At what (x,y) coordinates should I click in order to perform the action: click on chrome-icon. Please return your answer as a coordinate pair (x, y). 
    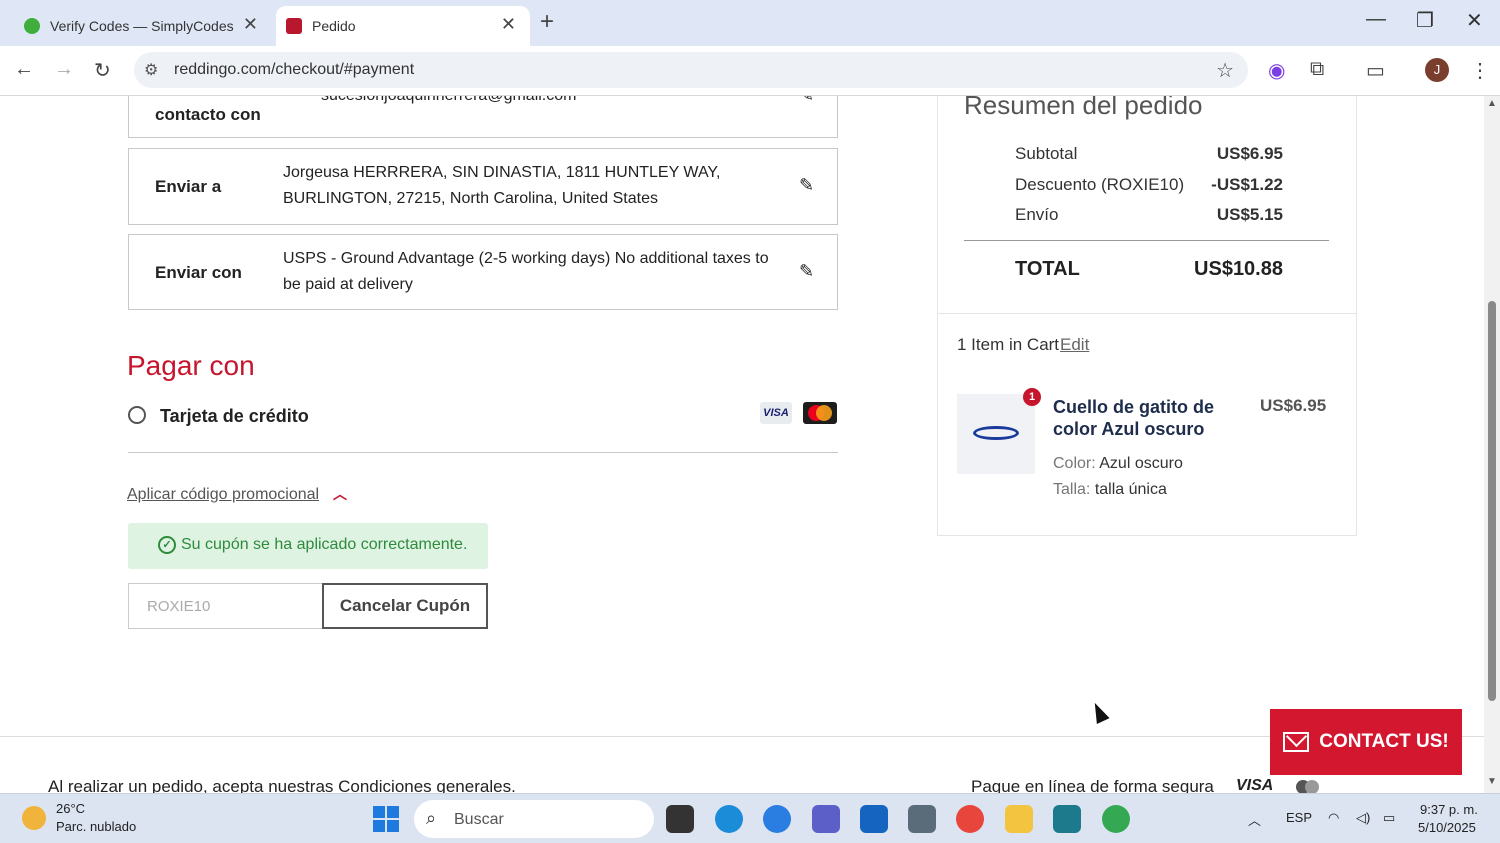
    Looking at the image, I should click on (970, 819).